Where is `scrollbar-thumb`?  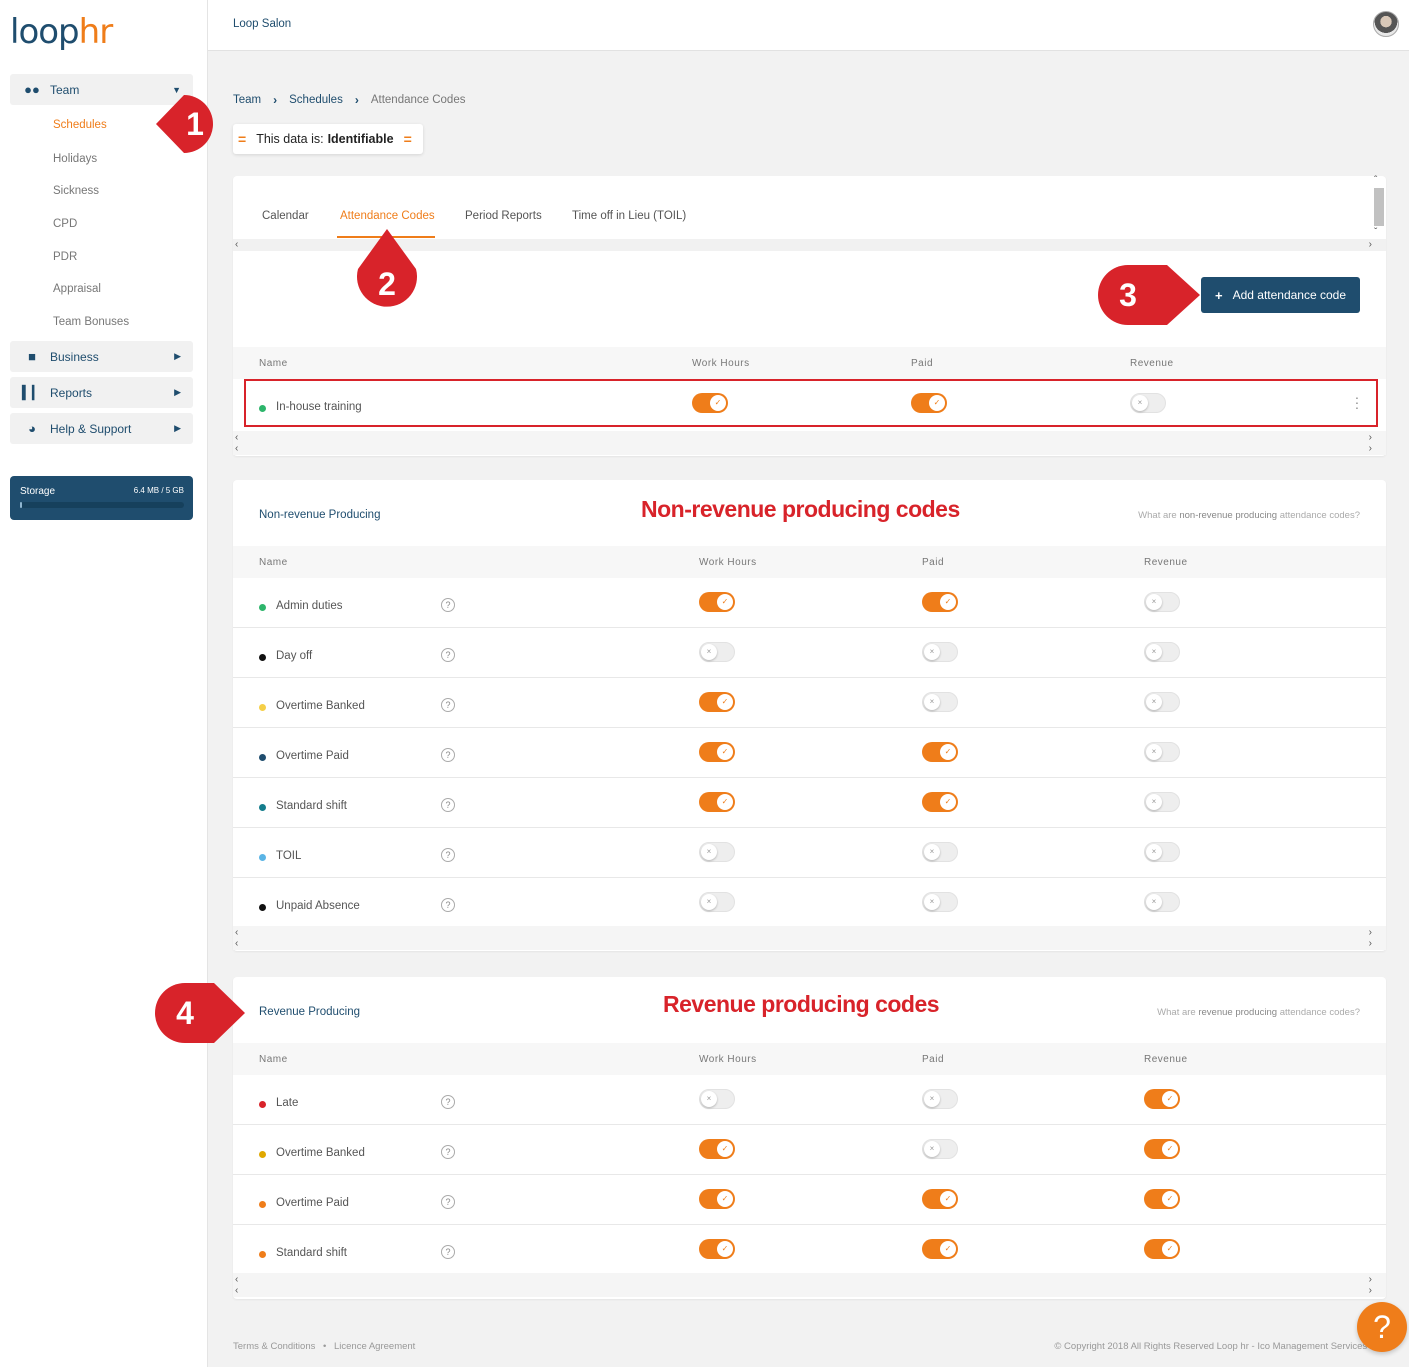
scrollbar-thumb is located at coordinates (1379, 207).